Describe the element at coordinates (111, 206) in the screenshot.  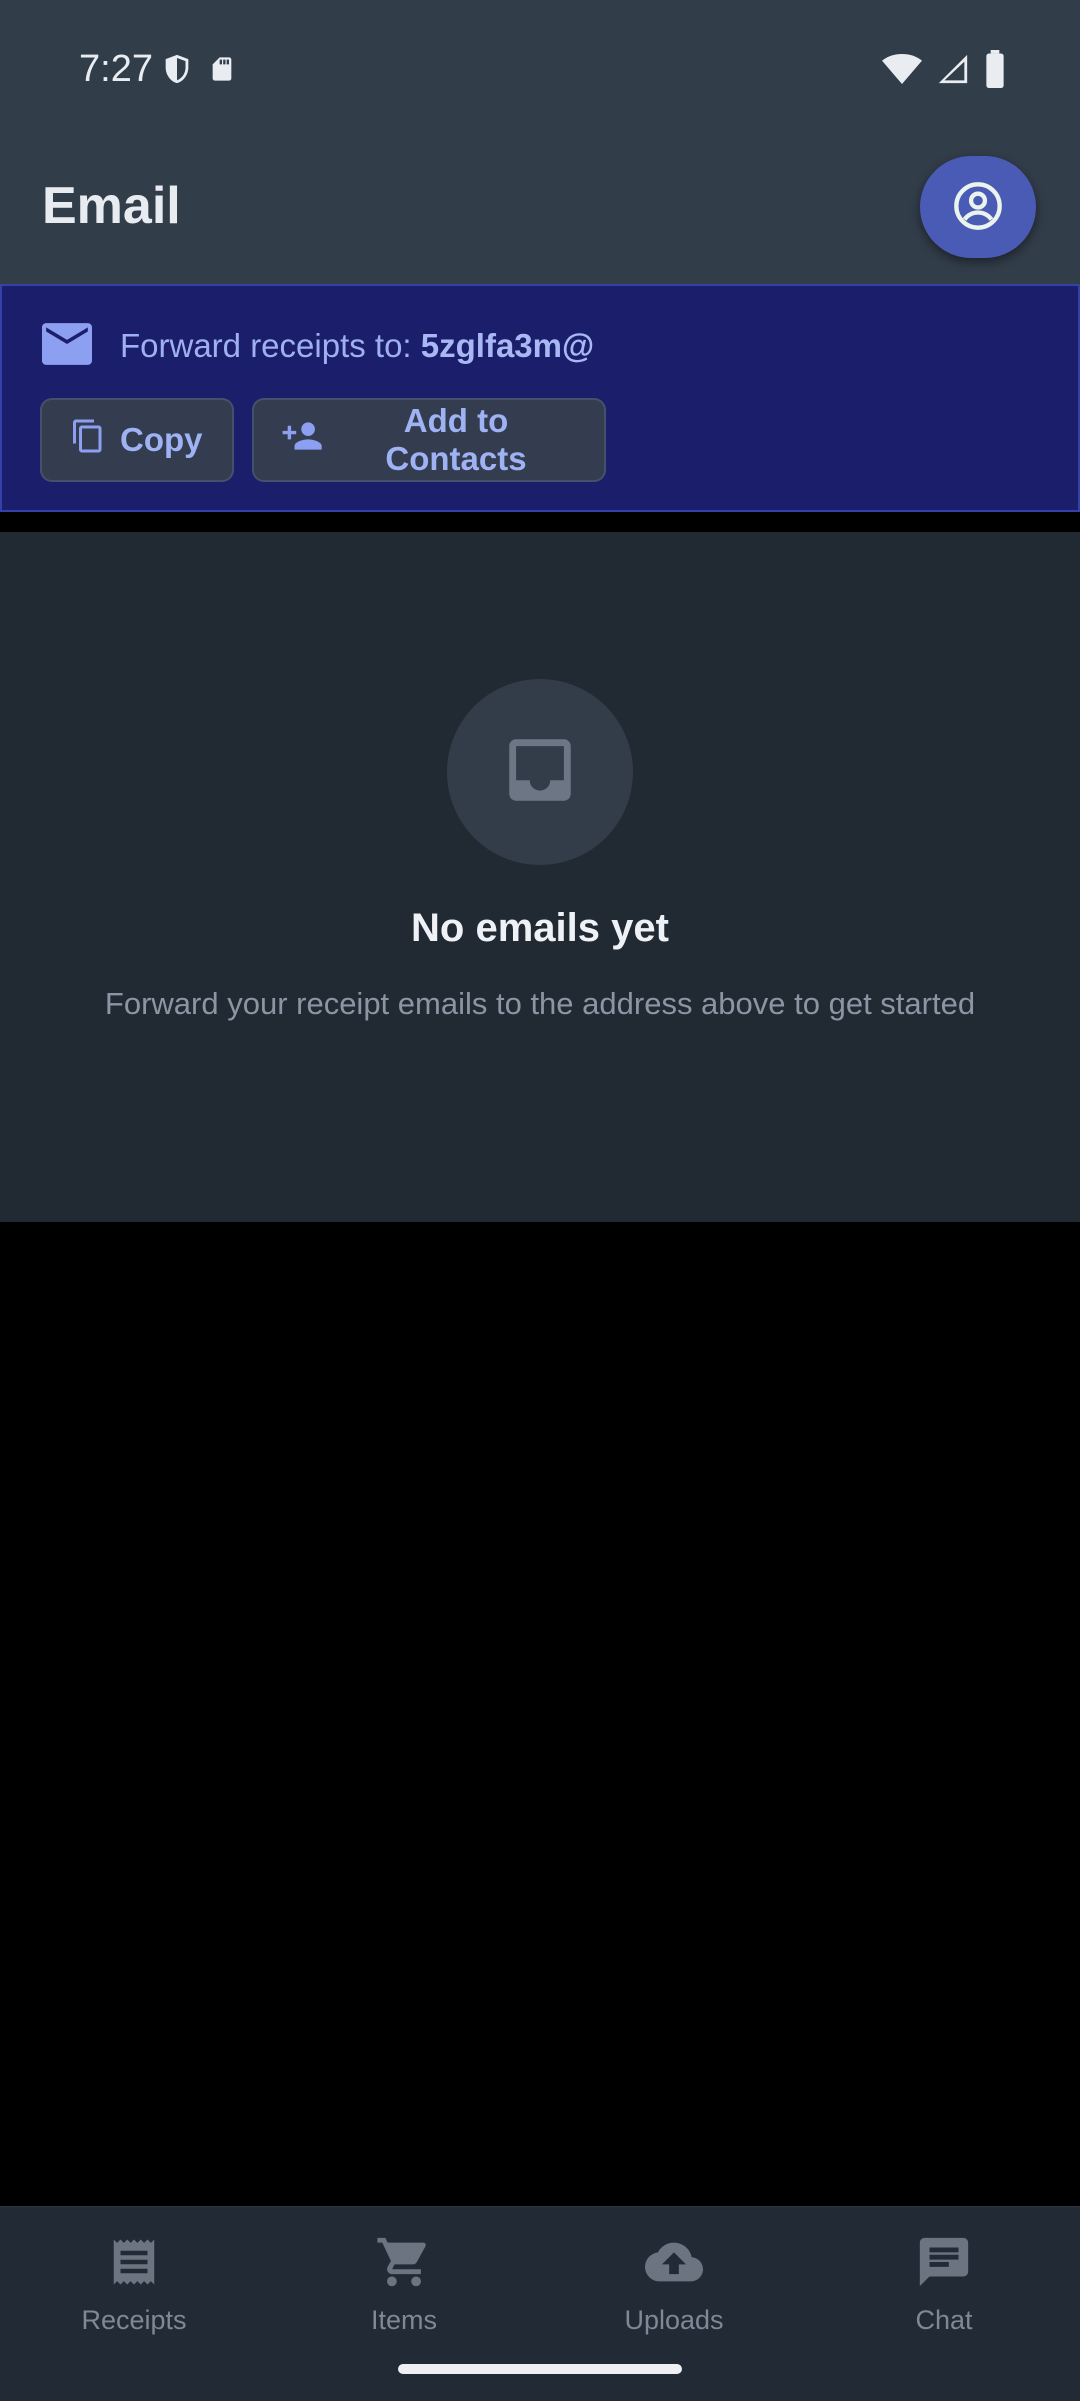
I see `page-title: Email` at that location.